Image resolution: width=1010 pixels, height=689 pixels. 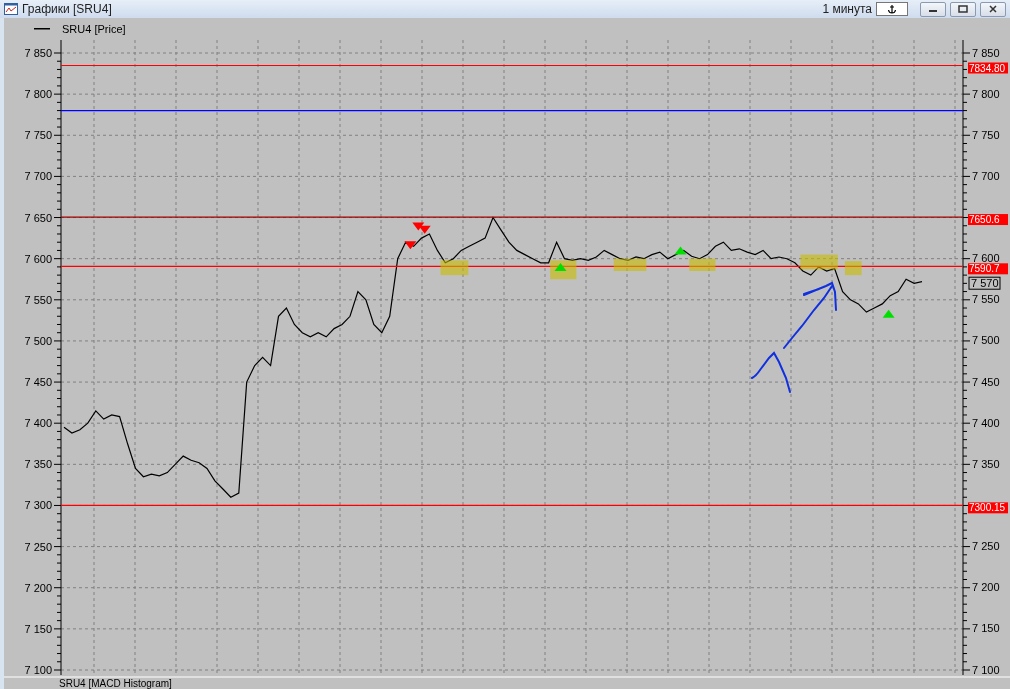 I want to click on minimize-button, so click(x=933, y=9).